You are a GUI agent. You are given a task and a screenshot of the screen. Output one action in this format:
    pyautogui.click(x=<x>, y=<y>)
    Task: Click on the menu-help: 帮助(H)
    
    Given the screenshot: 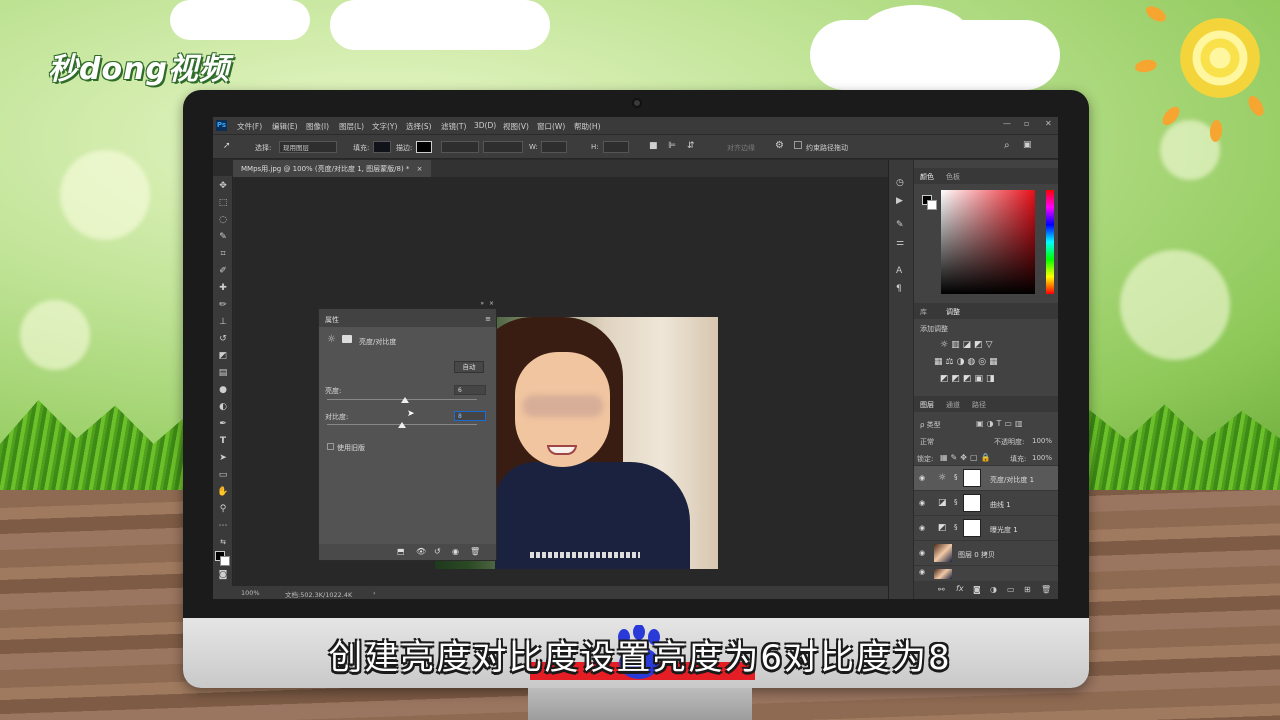 What is the action you would take?
    pyautogui.click(x=587, y=126)
    